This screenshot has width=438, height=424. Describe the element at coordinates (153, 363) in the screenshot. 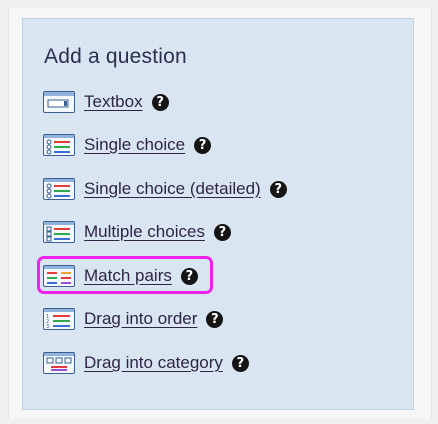

I see `question-type-label: Drag into category` at that location.